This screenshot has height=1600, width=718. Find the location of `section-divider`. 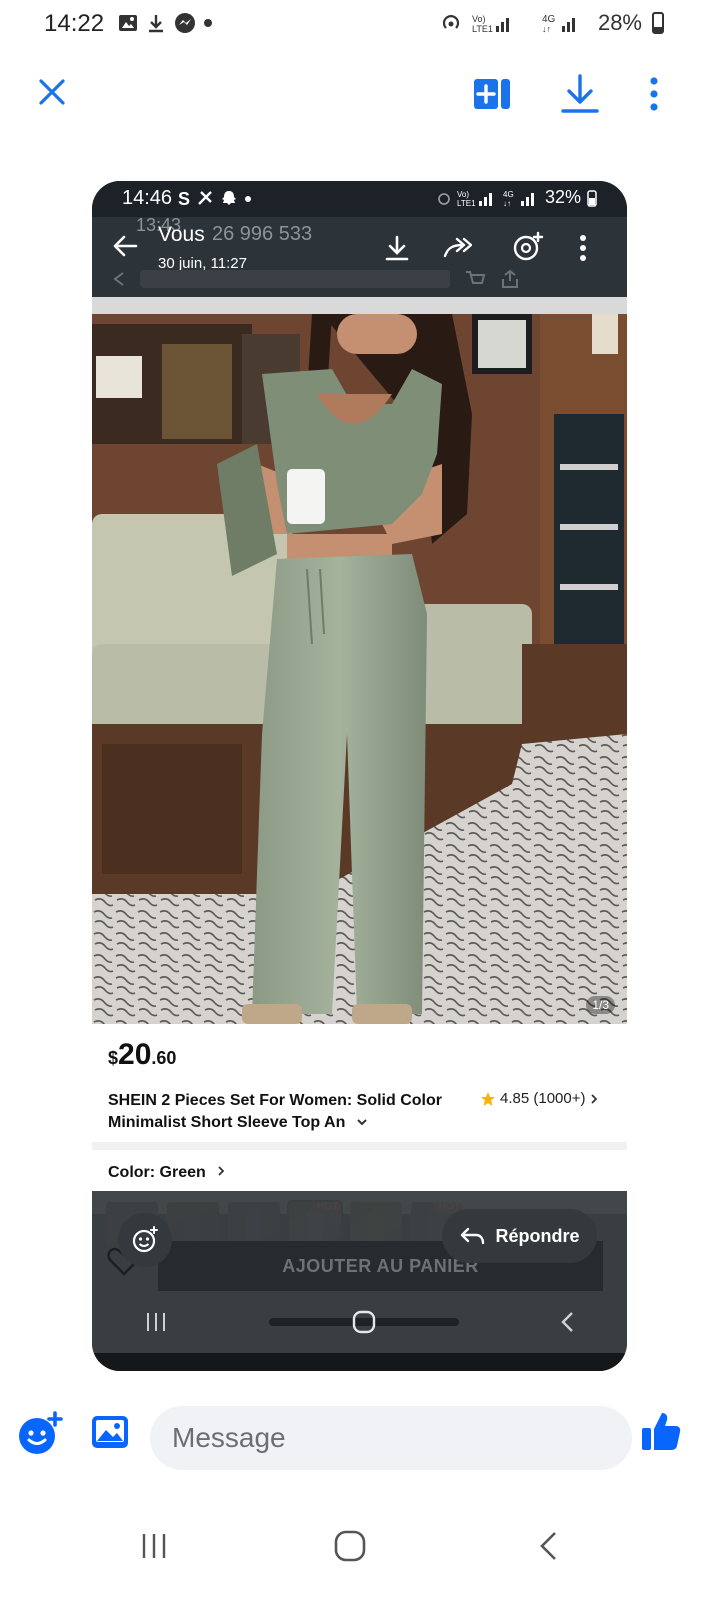

section-divider is located at coordinates (359, 1146).